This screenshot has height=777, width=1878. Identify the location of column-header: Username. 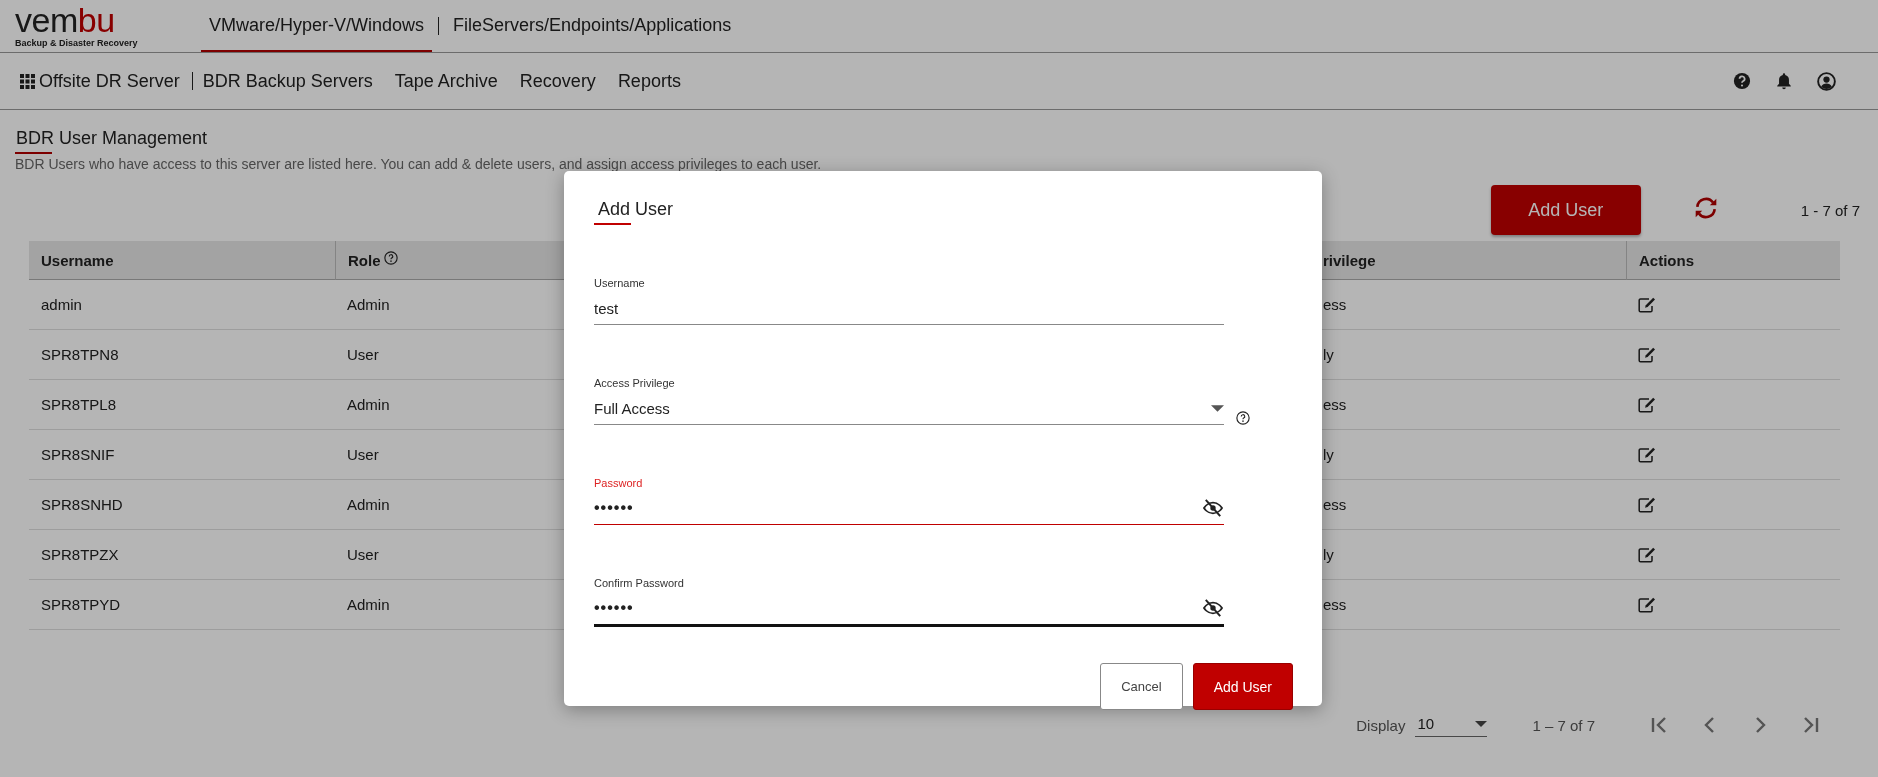
(182, 260).